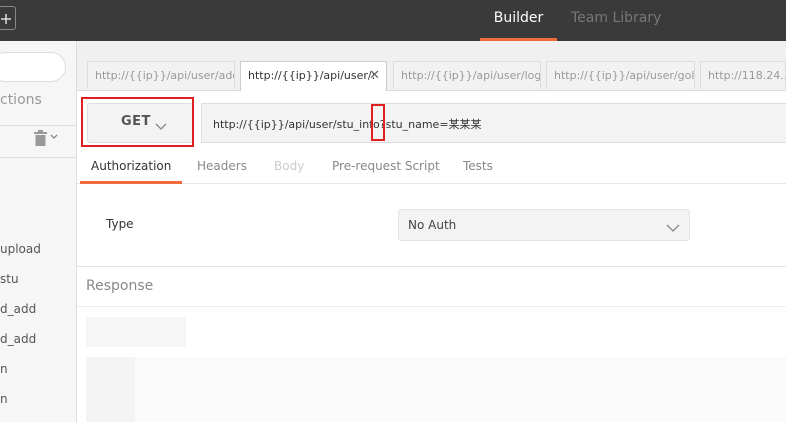 The height and width of the screenshot is (422, 786). Describe the element at coordinates (624, 75) in the screenshot. I see `request-tab-label: http://{{ip}}/api/user/gold_a` at that location.